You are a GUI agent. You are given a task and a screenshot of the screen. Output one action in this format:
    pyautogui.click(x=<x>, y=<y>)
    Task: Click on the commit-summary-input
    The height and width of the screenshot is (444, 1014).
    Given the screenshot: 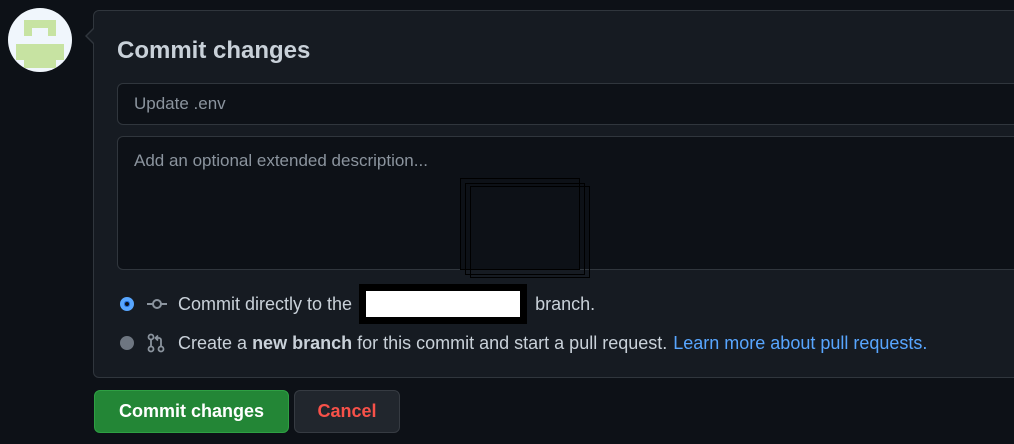 What is the action you would take?
    pyautogui.click(x=565, y=104)
    